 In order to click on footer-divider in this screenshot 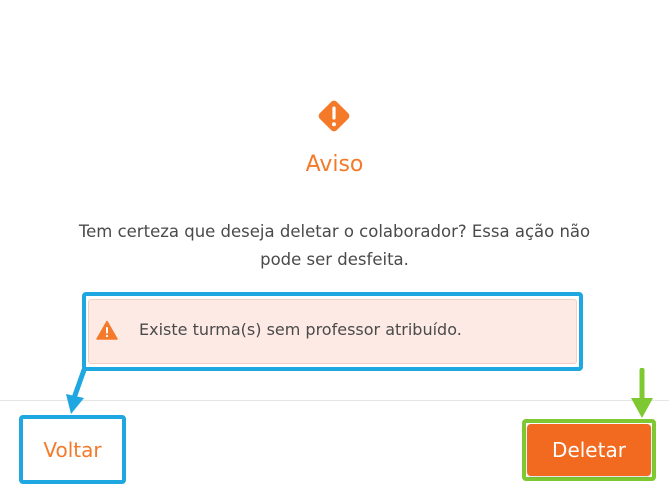, I will do `click(334, 400)`.